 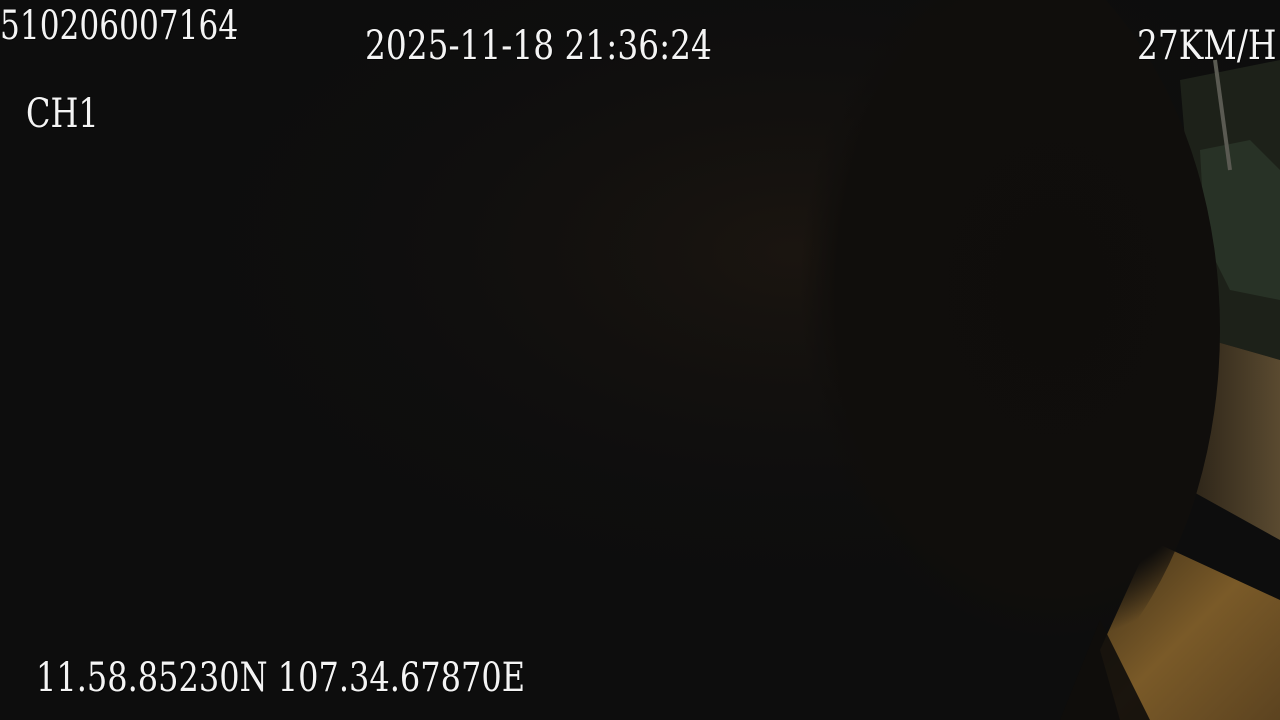 I want to click on timestamp-label: 2025-11-18 21:36:24, so click(x=538, y=46).